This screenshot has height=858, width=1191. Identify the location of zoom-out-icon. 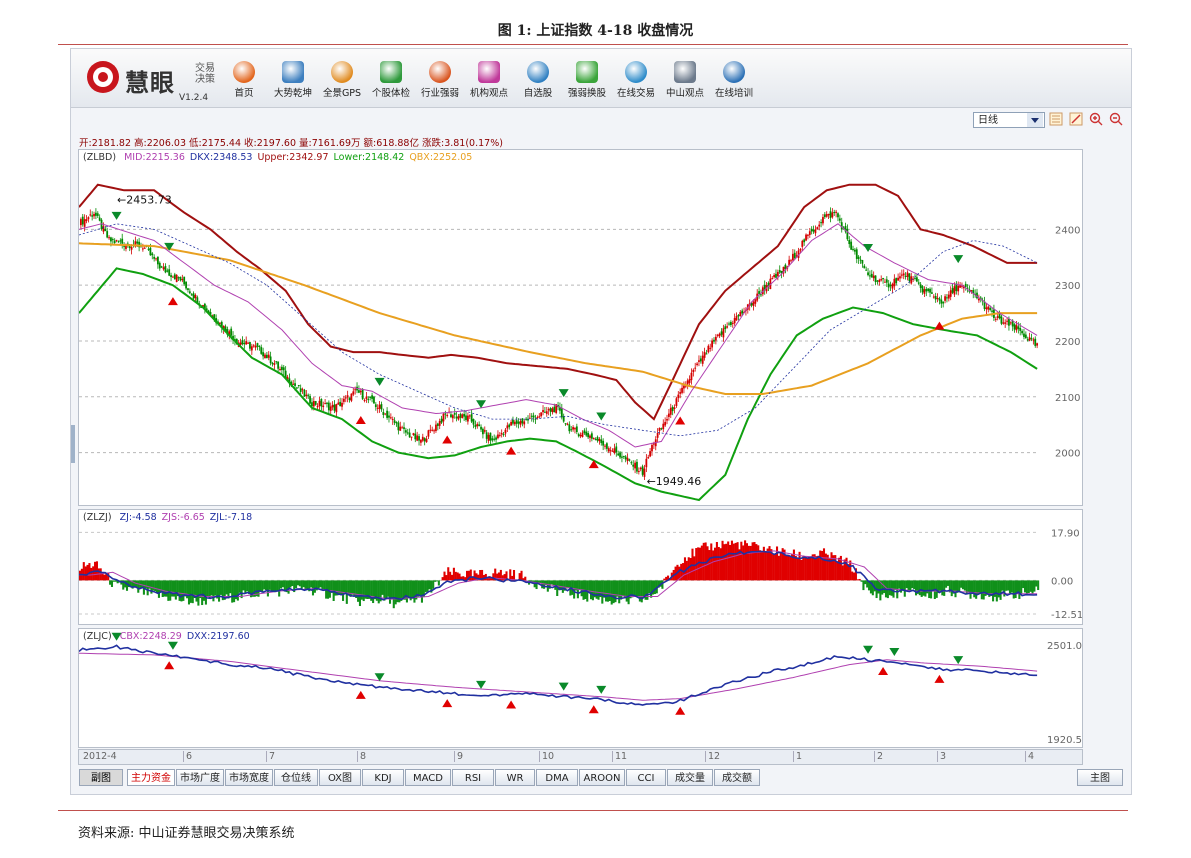
(1116, 119).